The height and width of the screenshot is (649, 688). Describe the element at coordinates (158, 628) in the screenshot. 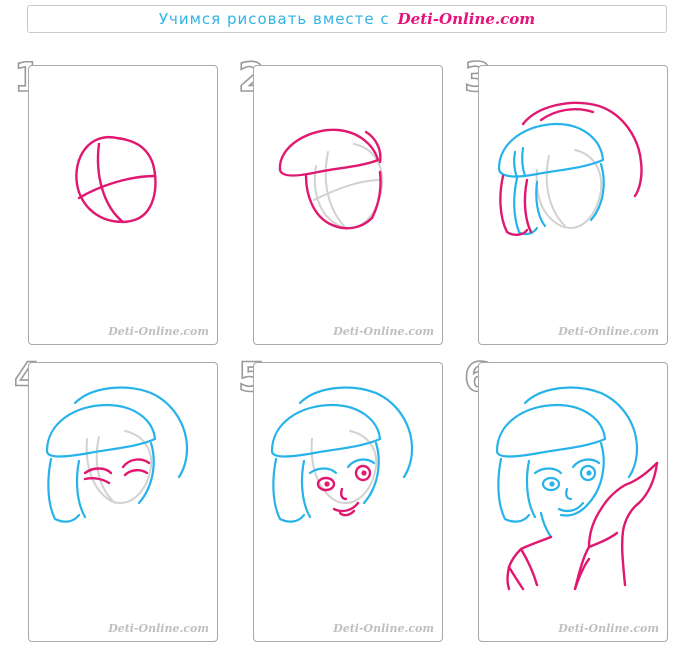

I see `step-4-watermark: Deti-Online.com` at that location.